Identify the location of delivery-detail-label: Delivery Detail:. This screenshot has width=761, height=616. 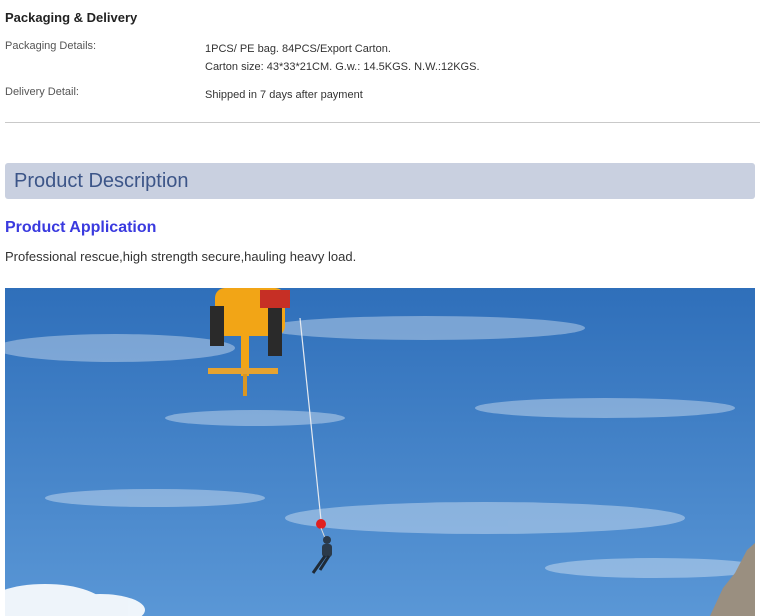
(42, 92).